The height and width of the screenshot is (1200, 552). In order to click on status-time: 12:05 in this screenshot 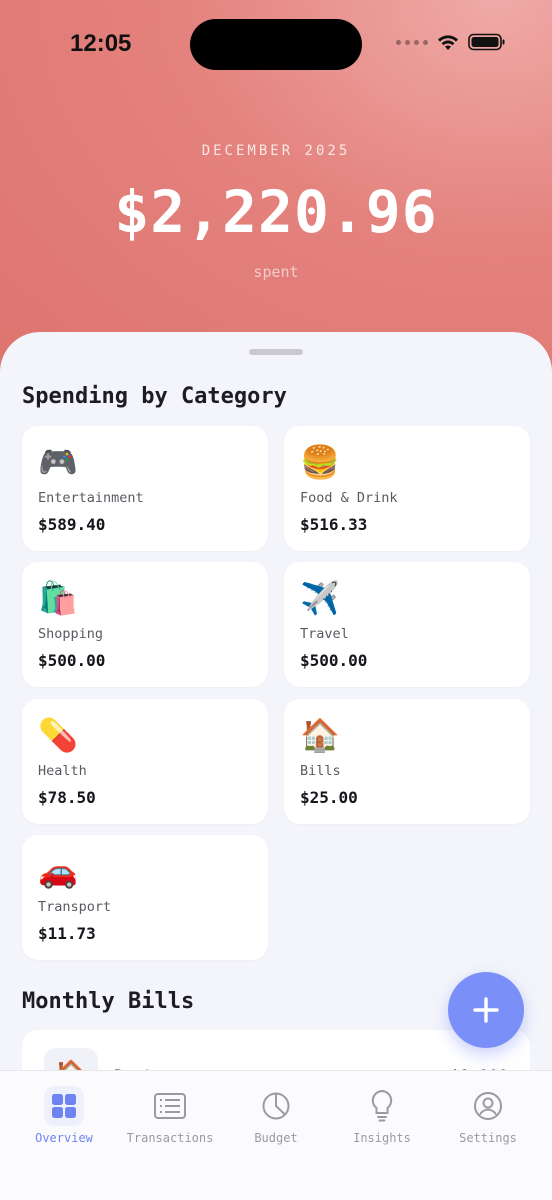, I will do `click(101, 43)`.